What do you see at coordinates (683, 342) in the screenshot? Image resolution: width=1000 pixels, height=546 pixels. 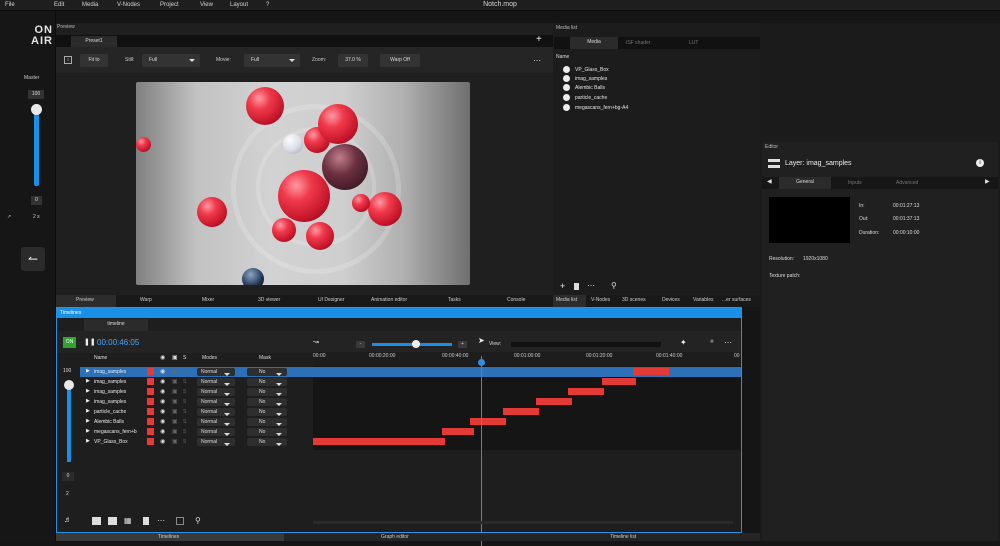 I see `fit-view-icon: ✦` at bounding box center [683, 342].